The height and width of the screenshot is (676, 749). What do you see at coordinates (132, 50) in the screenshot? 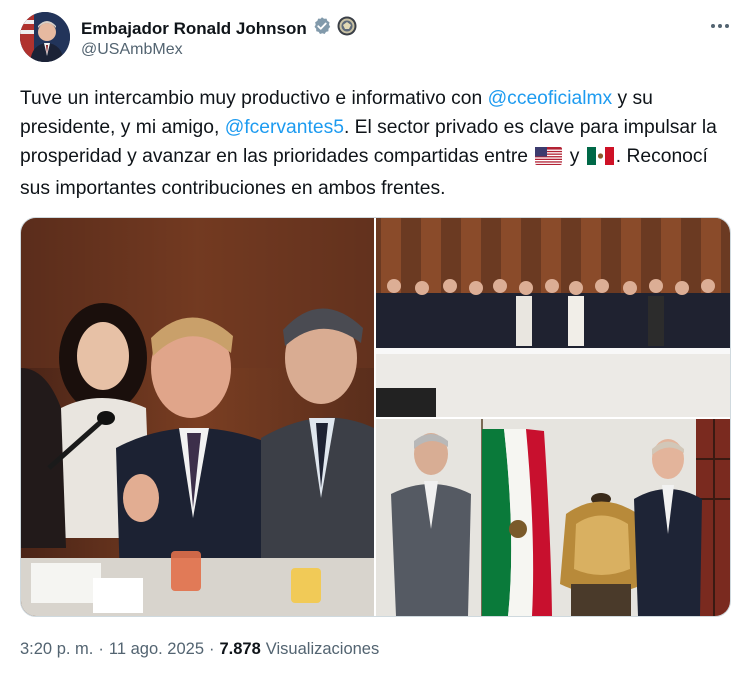
I see `author-handle: @USAmbMex` at bounding box center [132, 50].